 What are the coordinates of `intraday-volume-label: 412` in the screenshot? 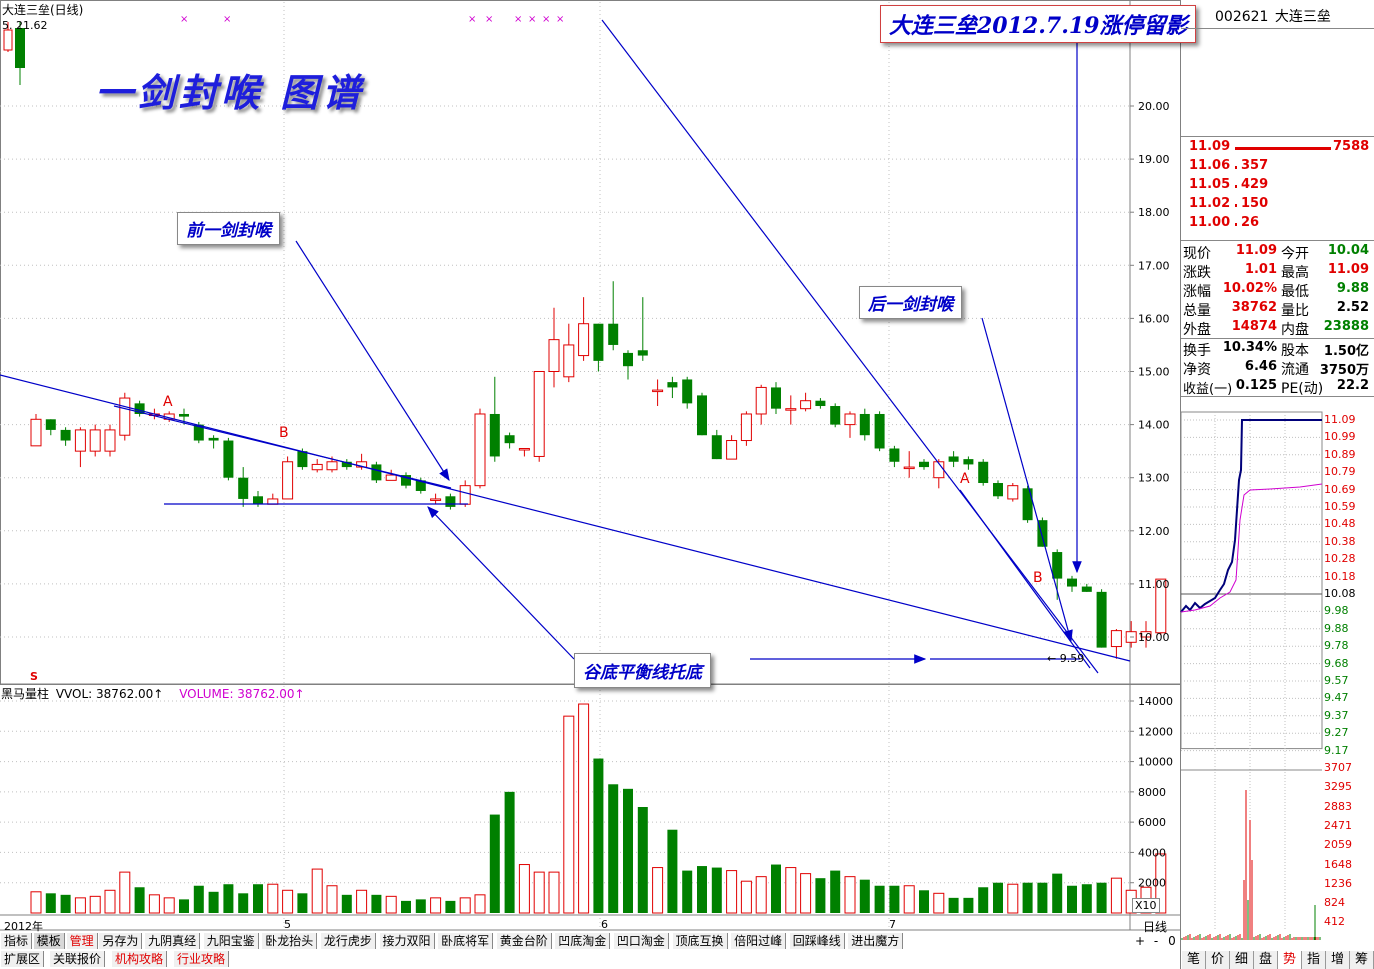 It's located at (1334, 922).